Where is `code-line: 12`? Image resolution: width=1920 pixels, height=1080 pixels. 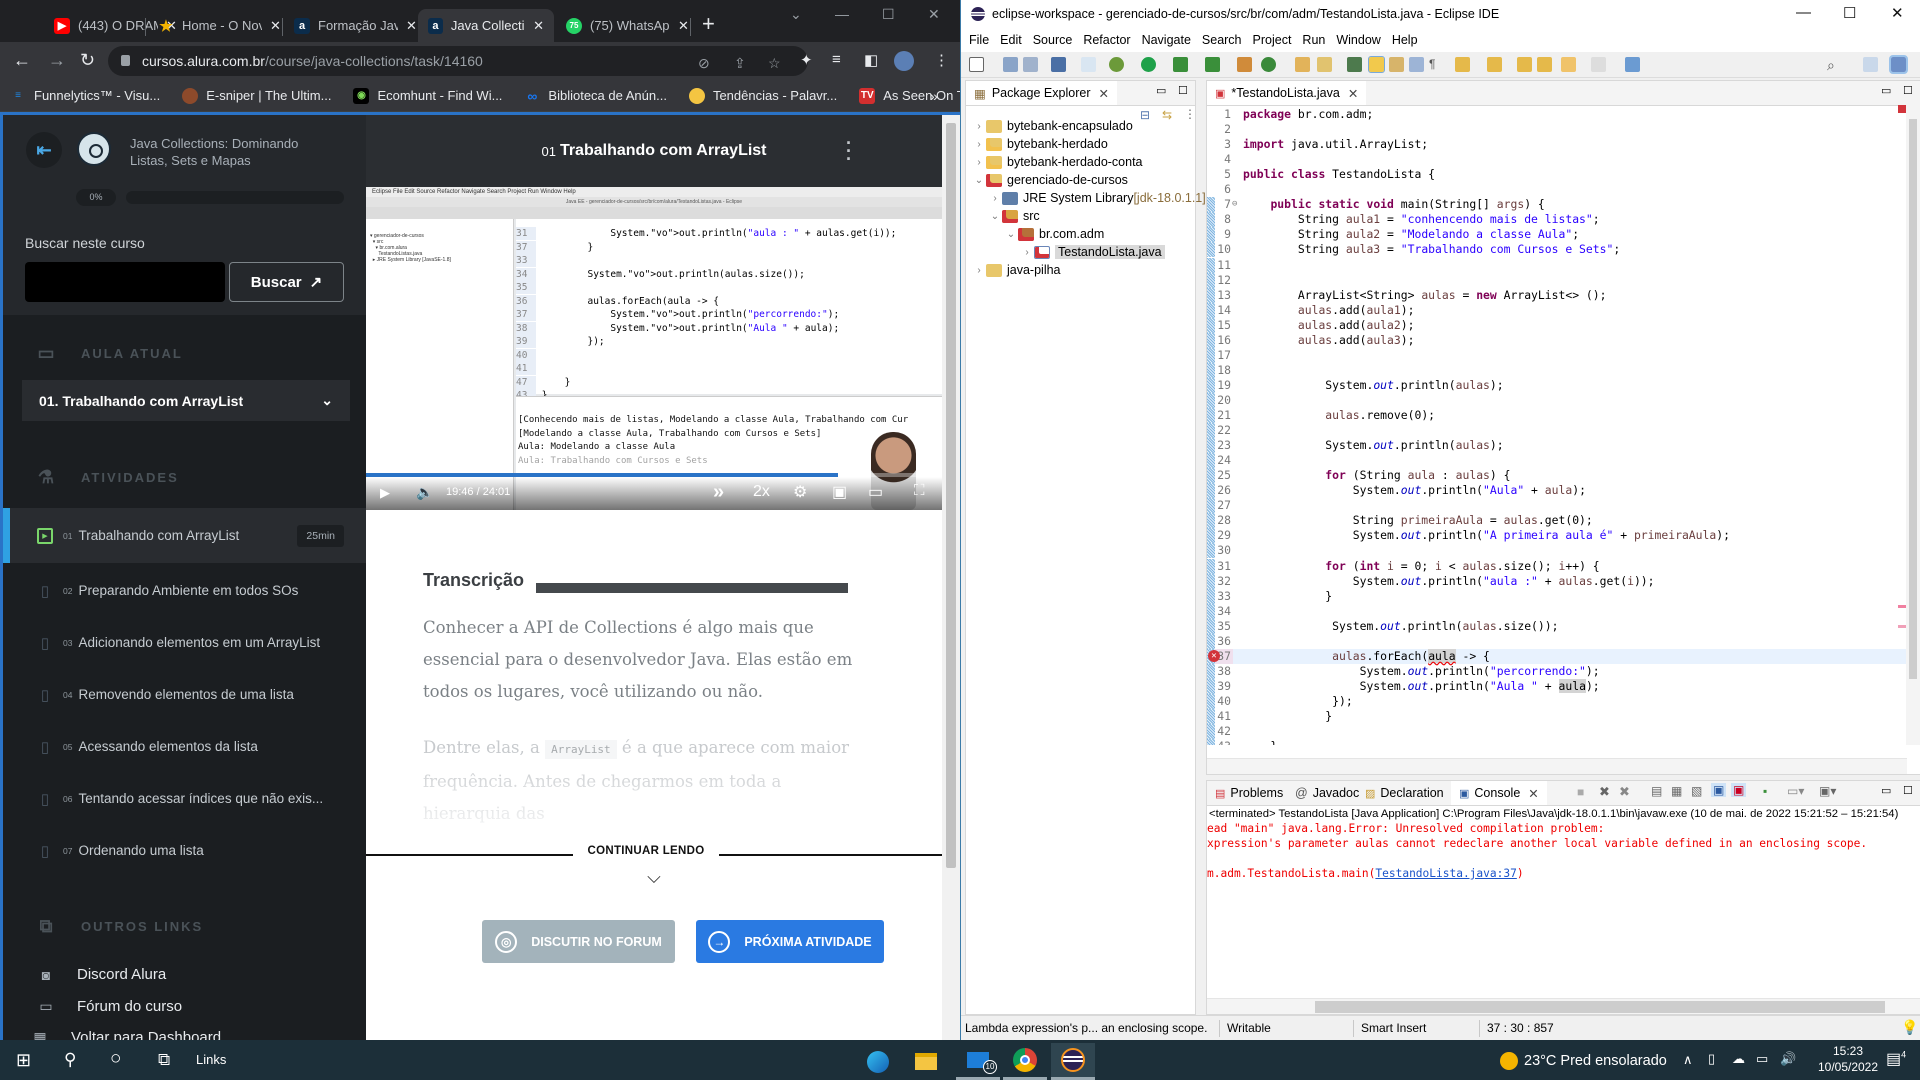 code-line: 12 is located at coordinates (1557, 280).